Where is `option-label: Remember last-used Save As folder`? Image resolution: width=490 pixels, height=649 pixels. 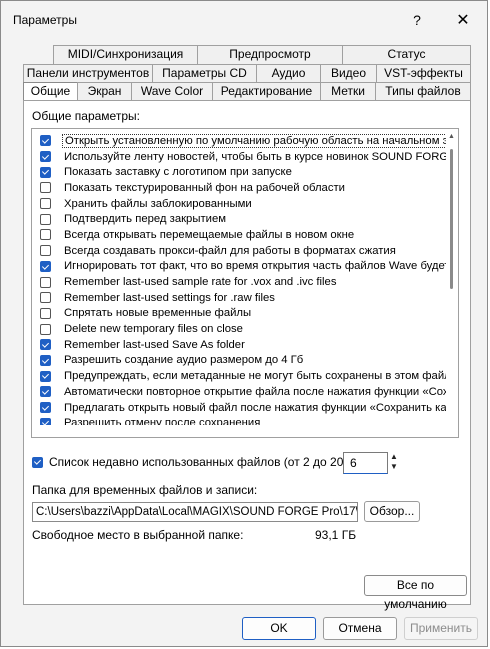
option-label: Remember last-used Save As folder is located at coordinates (154, 344).